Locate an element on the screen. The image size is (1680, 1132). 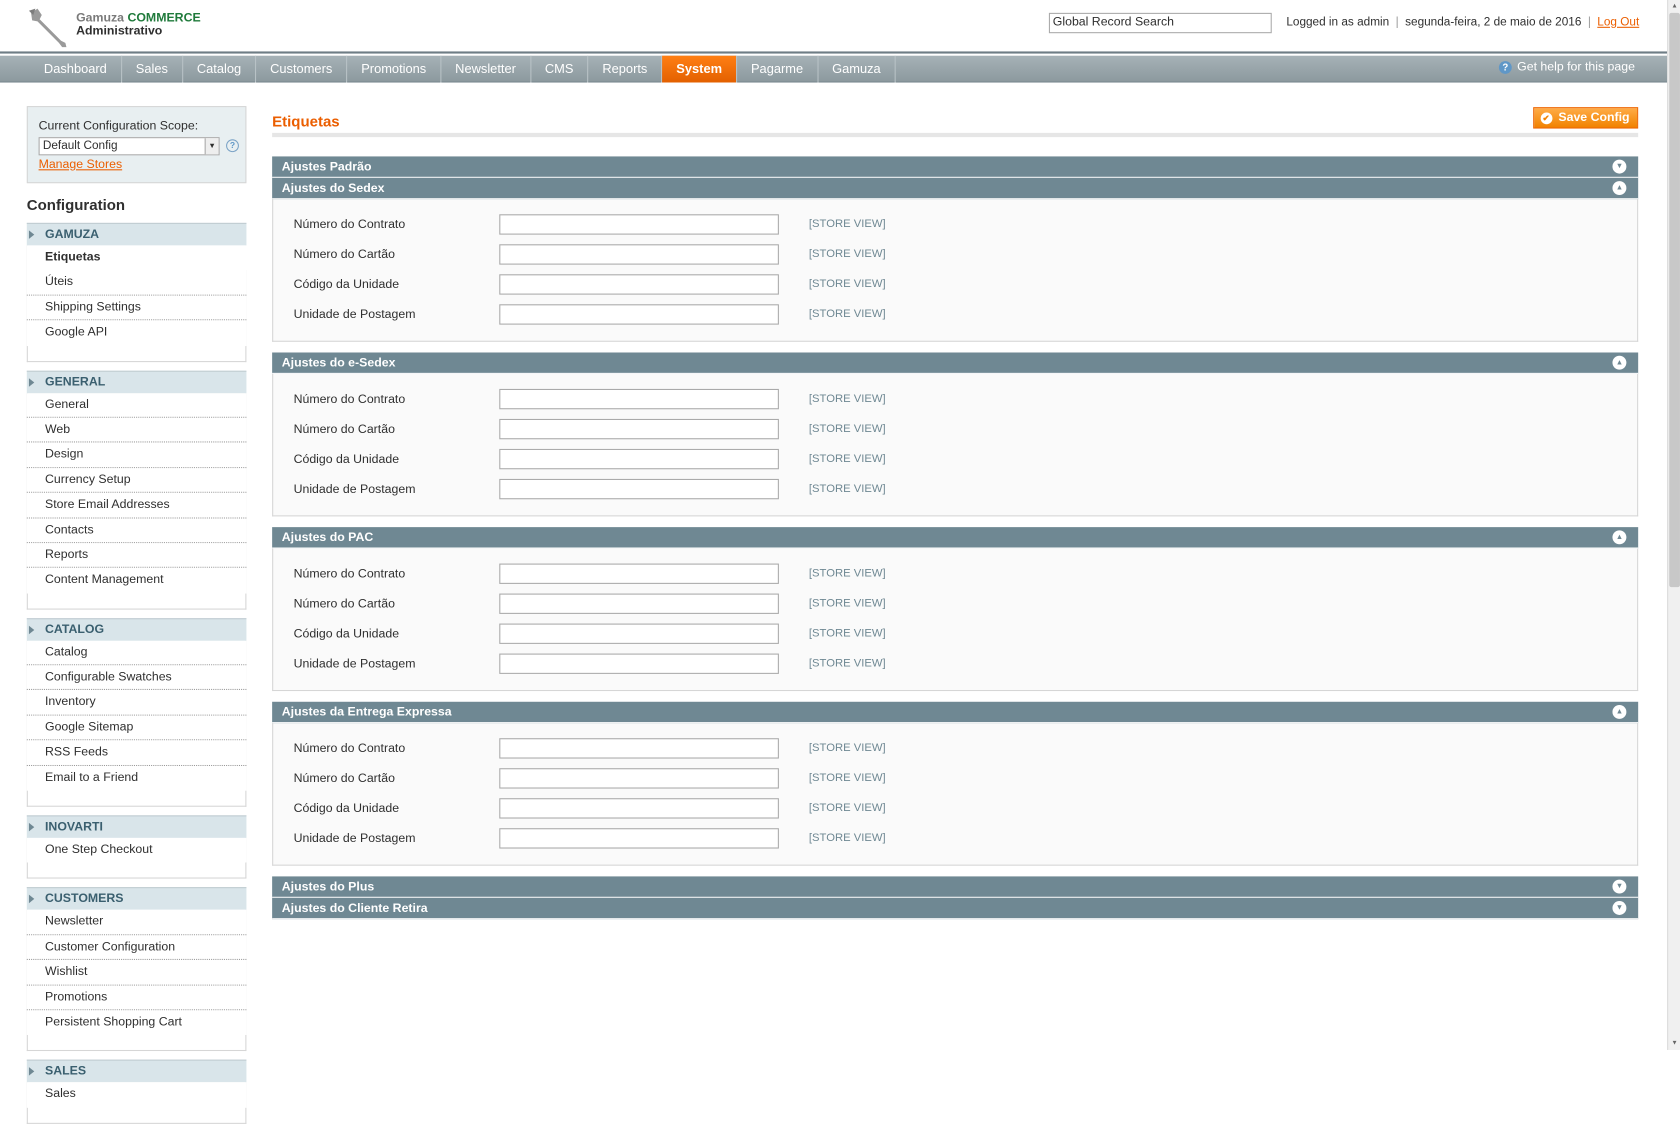
vertical-scrollbar: ▲ ▼ is located at coordinates (1673, 525).